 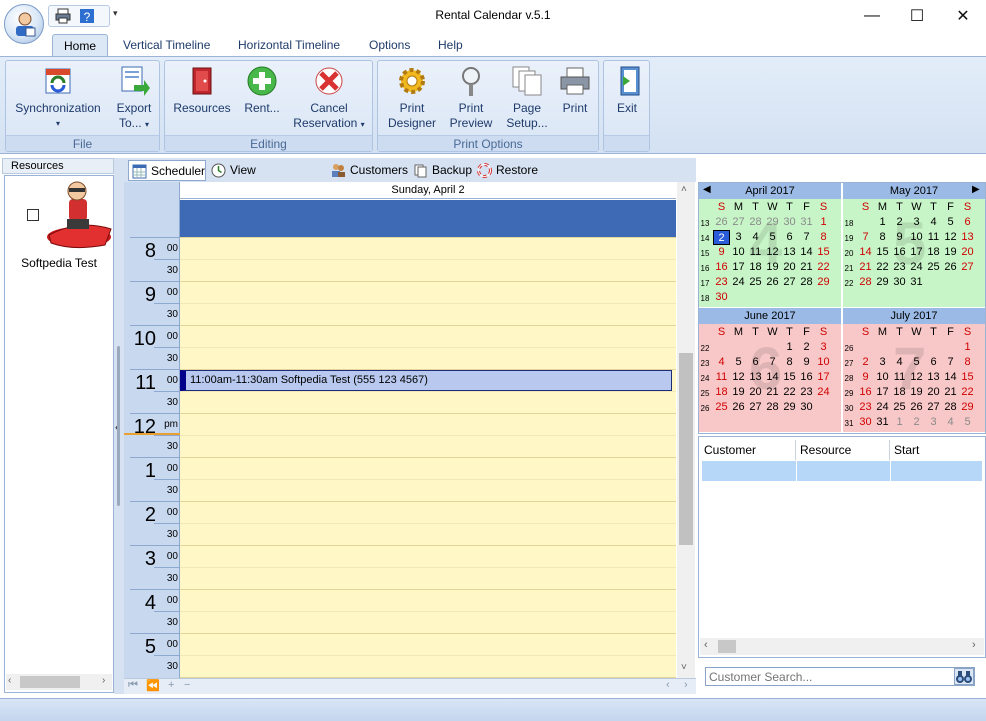 What do you see at coordinates (770, 316) in the screenshot?
I see `month-header: June 2017` at bounding box center [770, 316].